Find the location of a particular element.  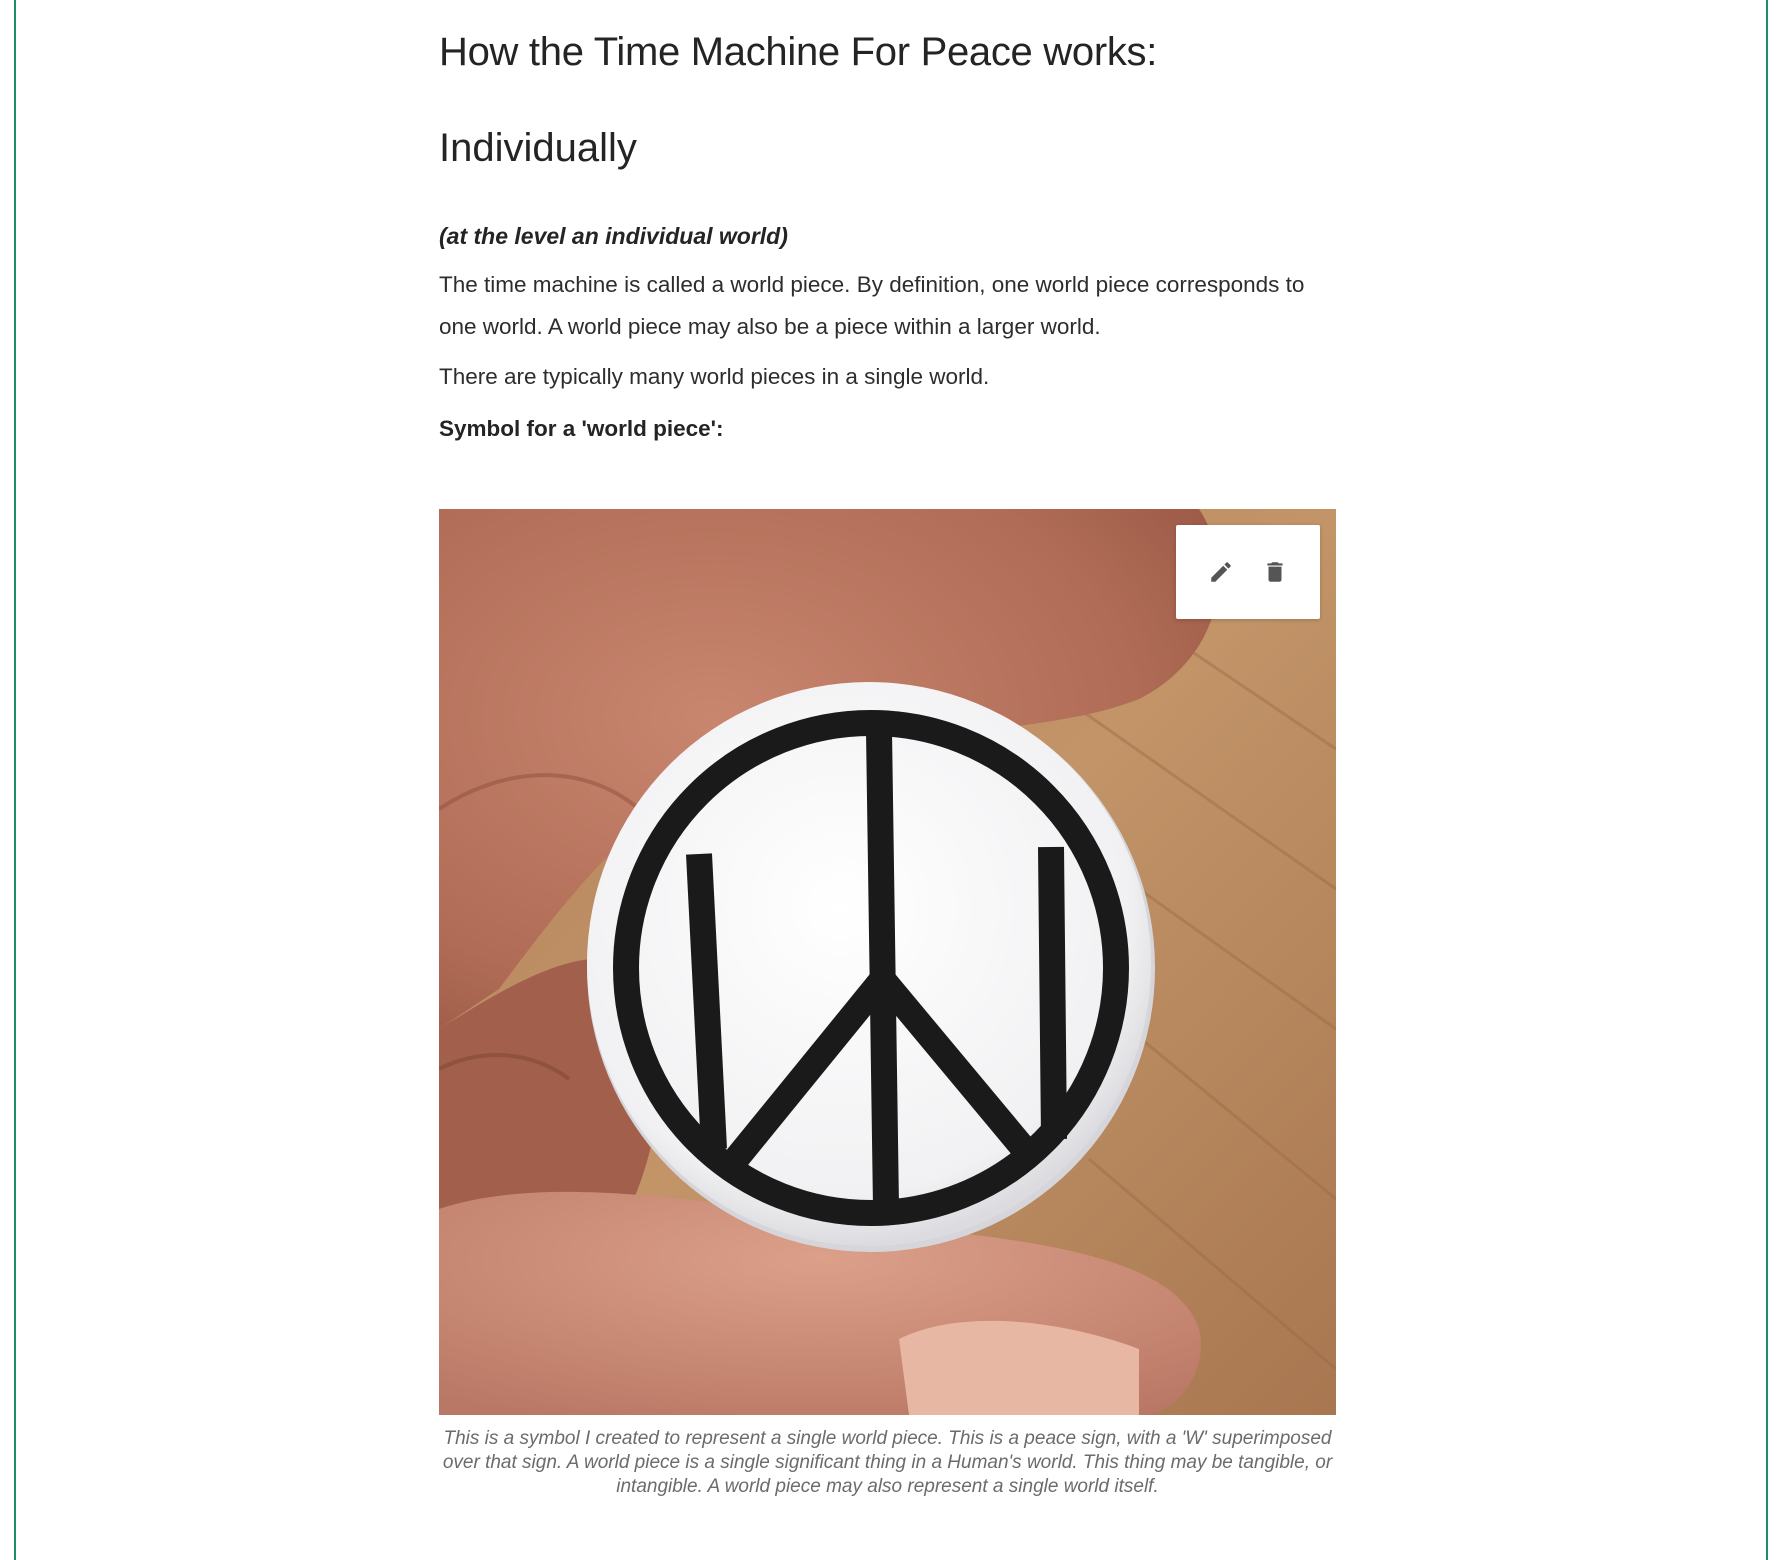

trash-icon is located at coordinates (1275, 572).